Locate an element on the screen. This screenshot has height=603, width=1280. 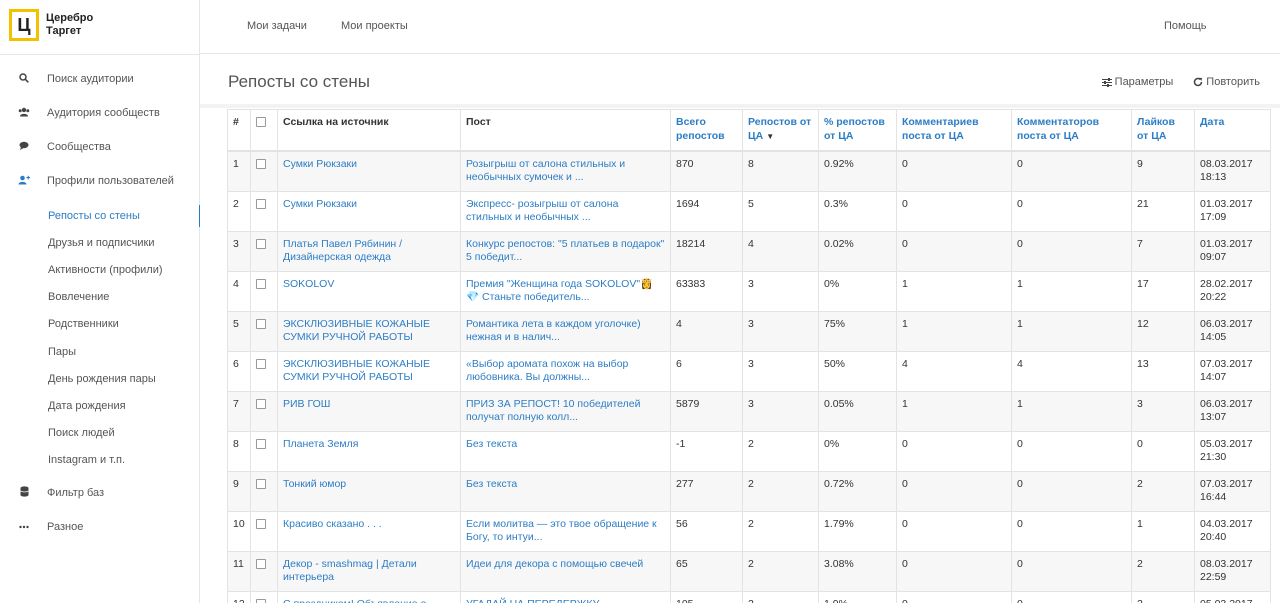
cell-source: РИВ ГОШ is located at coordinates (369, 411).